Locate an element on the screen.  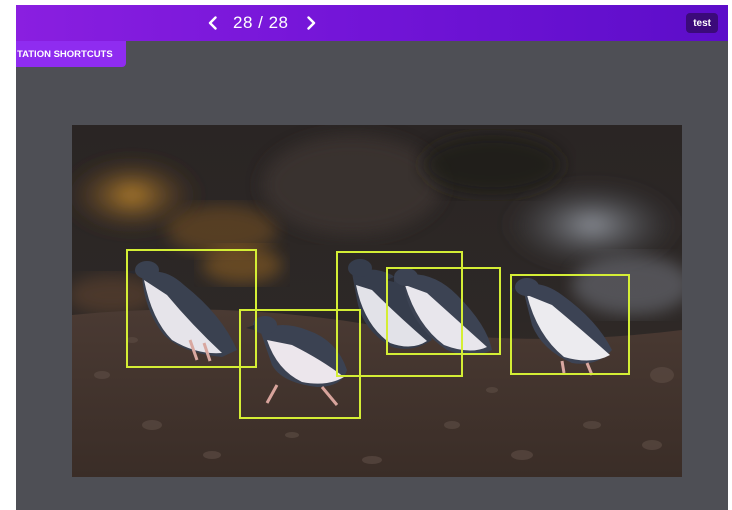
user-badge: test is located at coordinates (702, 23).